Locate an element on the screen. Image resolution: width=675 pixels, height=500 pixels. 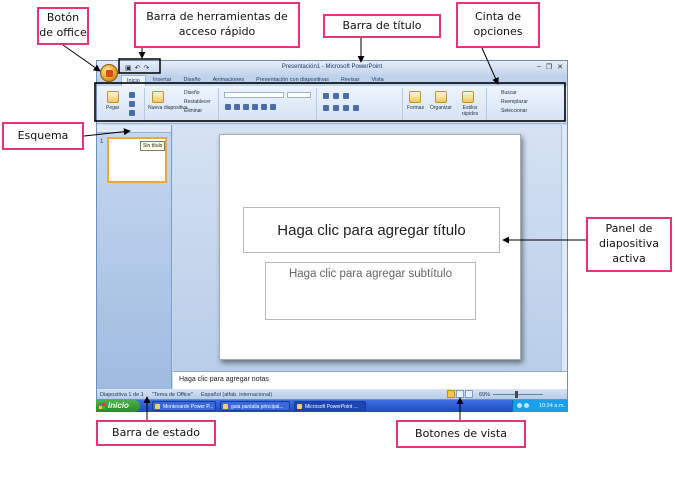
callout-title-bar: Barra de título is located at coordinates (382, 26).